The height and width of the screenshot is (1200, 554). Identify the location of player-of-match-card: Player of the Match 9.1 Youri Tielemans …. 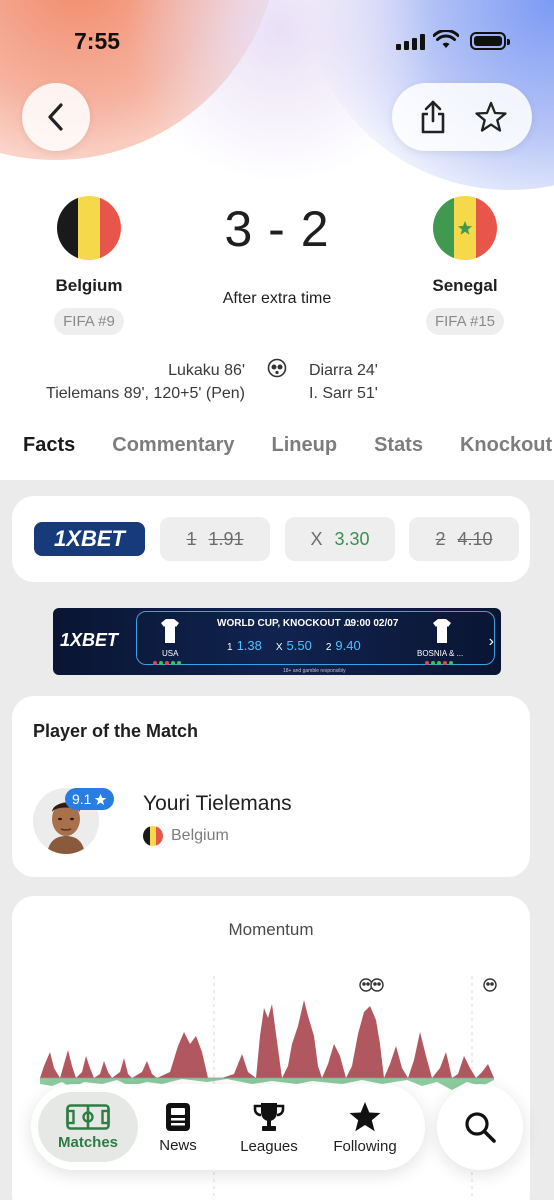
(271, 786).